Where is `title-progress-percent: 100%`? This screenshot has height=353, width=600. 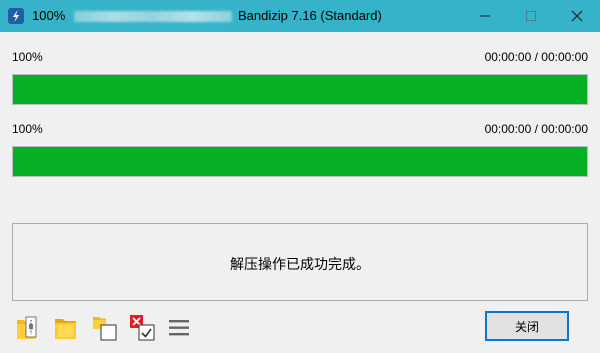 title-progress-percent: 100% is located at coordinates (49, 15).